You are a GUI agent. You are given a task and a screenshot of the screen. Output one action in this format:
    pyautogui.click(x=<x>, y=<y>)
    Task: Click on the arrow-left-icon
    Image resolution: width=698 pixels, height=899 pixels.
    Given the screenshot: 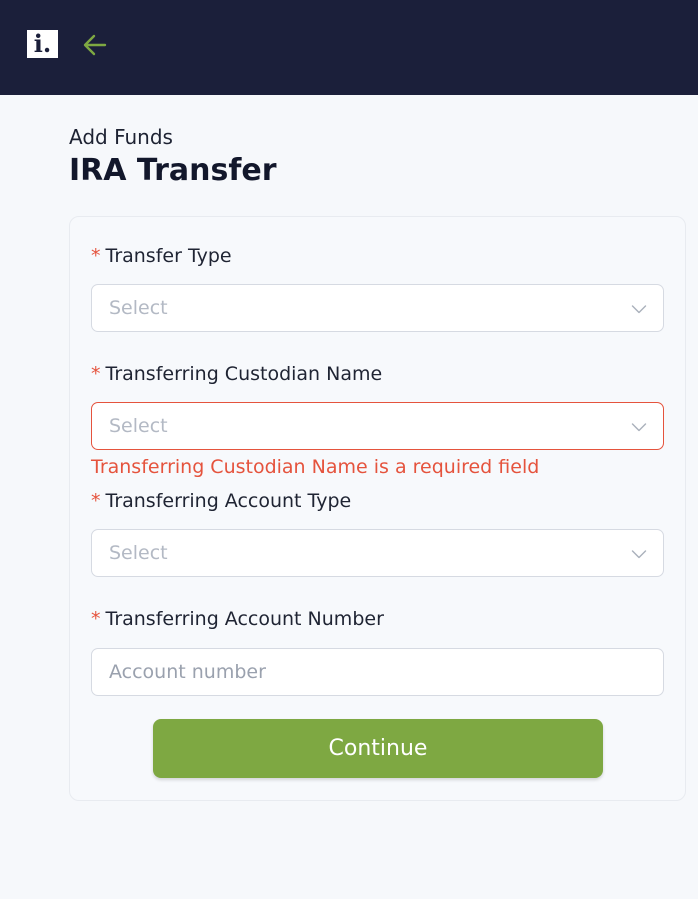 What is the action you would take?
    pyautogui.click(x=95, y=45)
    